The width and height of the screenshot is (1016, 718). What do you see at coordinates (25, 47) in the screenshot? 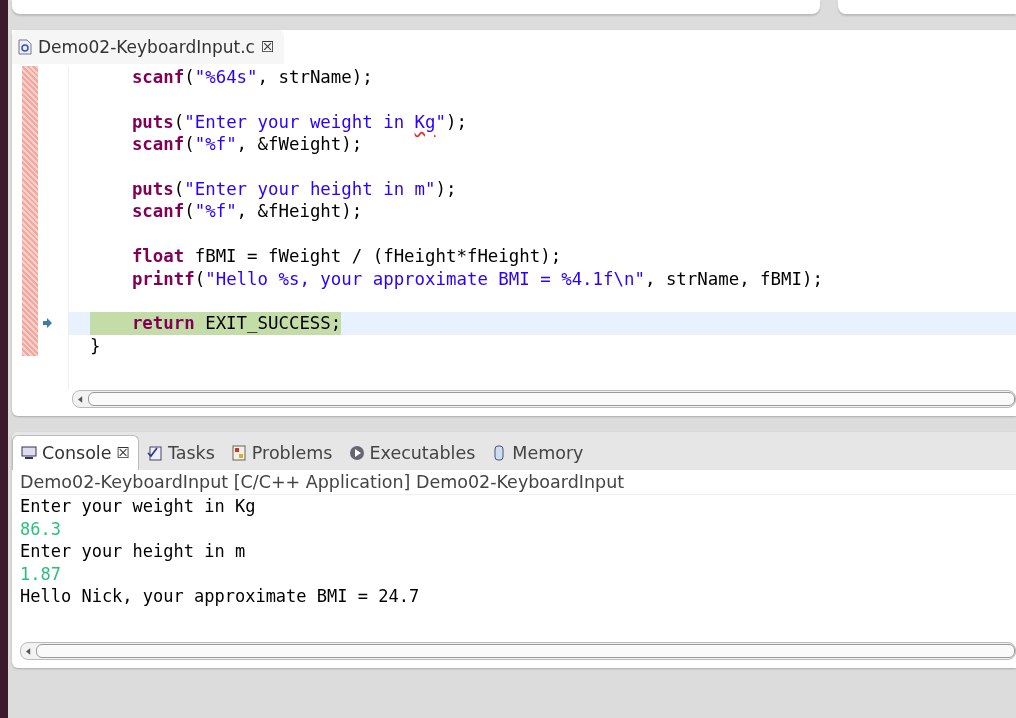
I see `c-file-icon` at bounding box center [25, 47].